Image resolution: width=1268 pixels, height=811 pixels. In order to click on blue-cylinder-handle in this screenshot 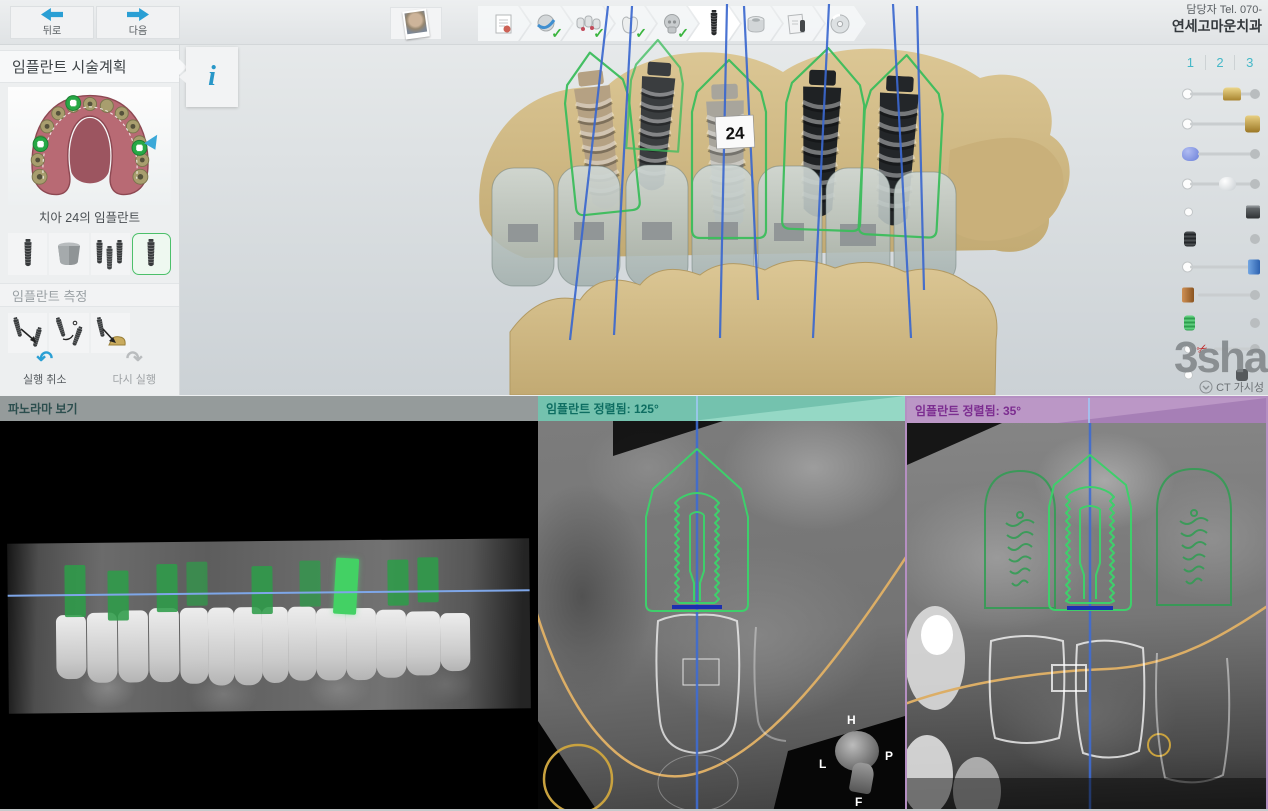, I will do `click(1254, 267)`.